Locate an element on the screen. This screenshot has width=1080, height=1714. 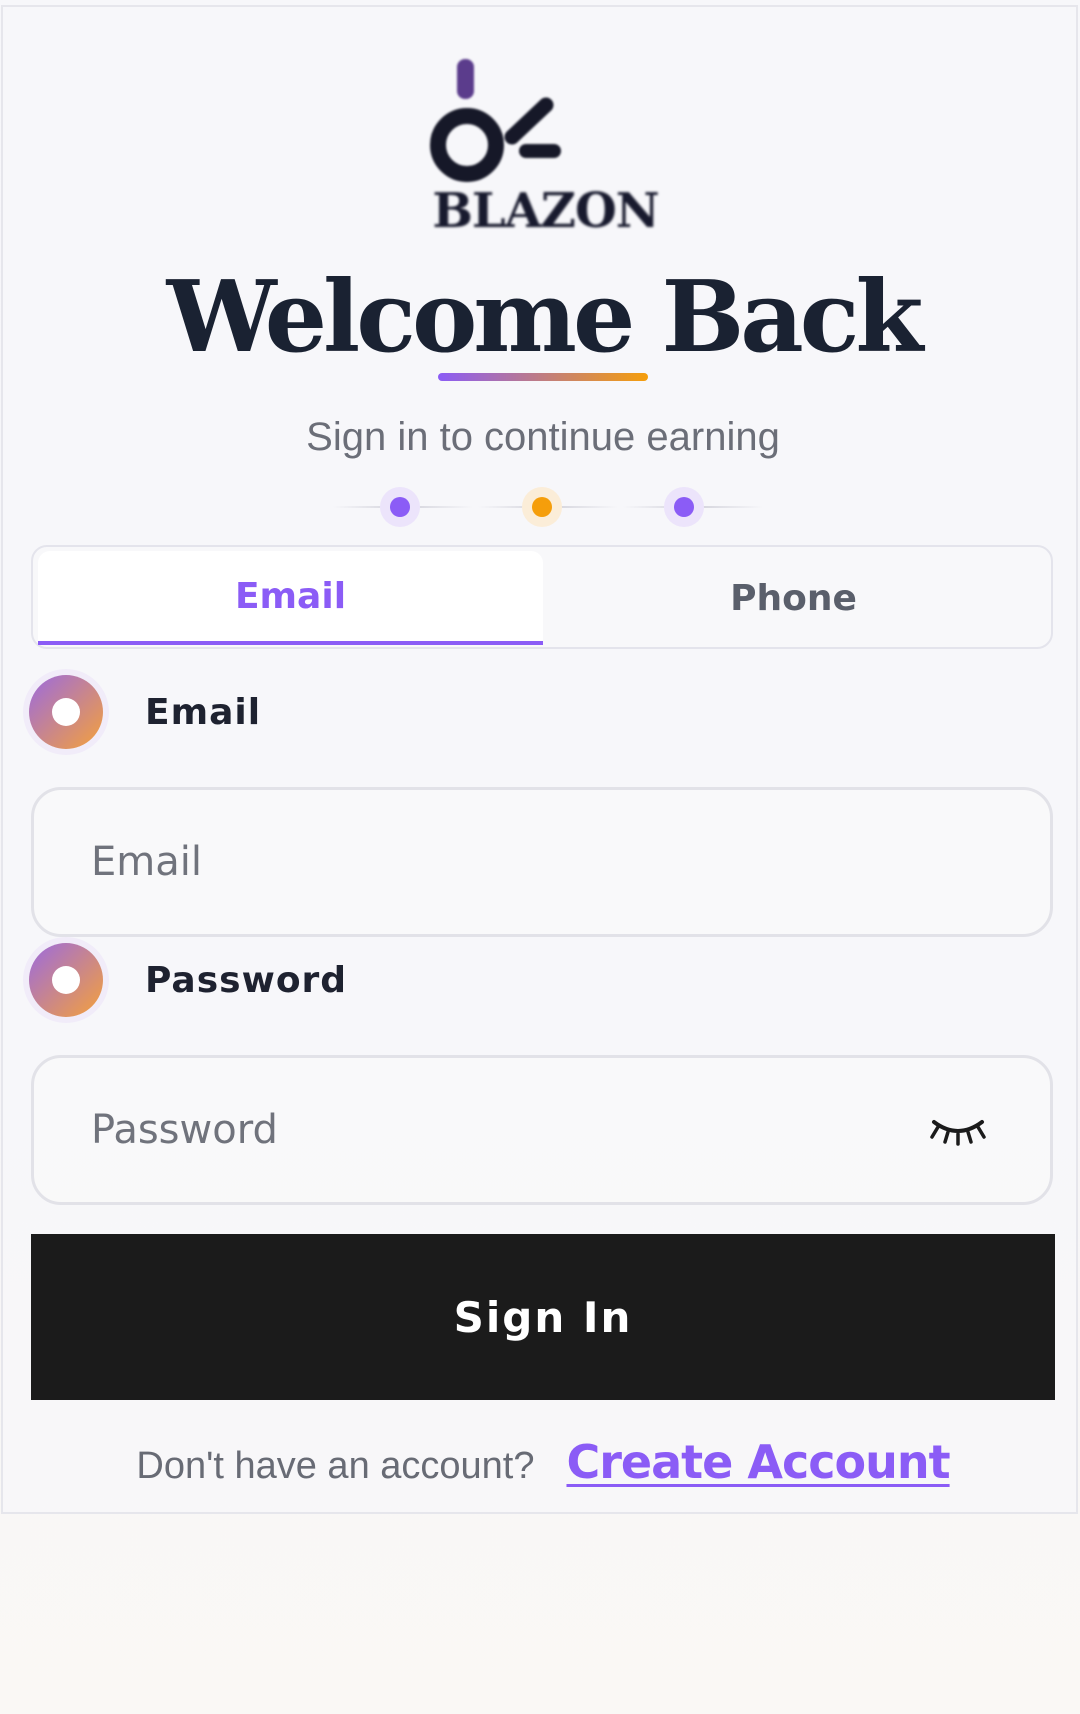
password-field-box is located at coordinates (542, 1130).